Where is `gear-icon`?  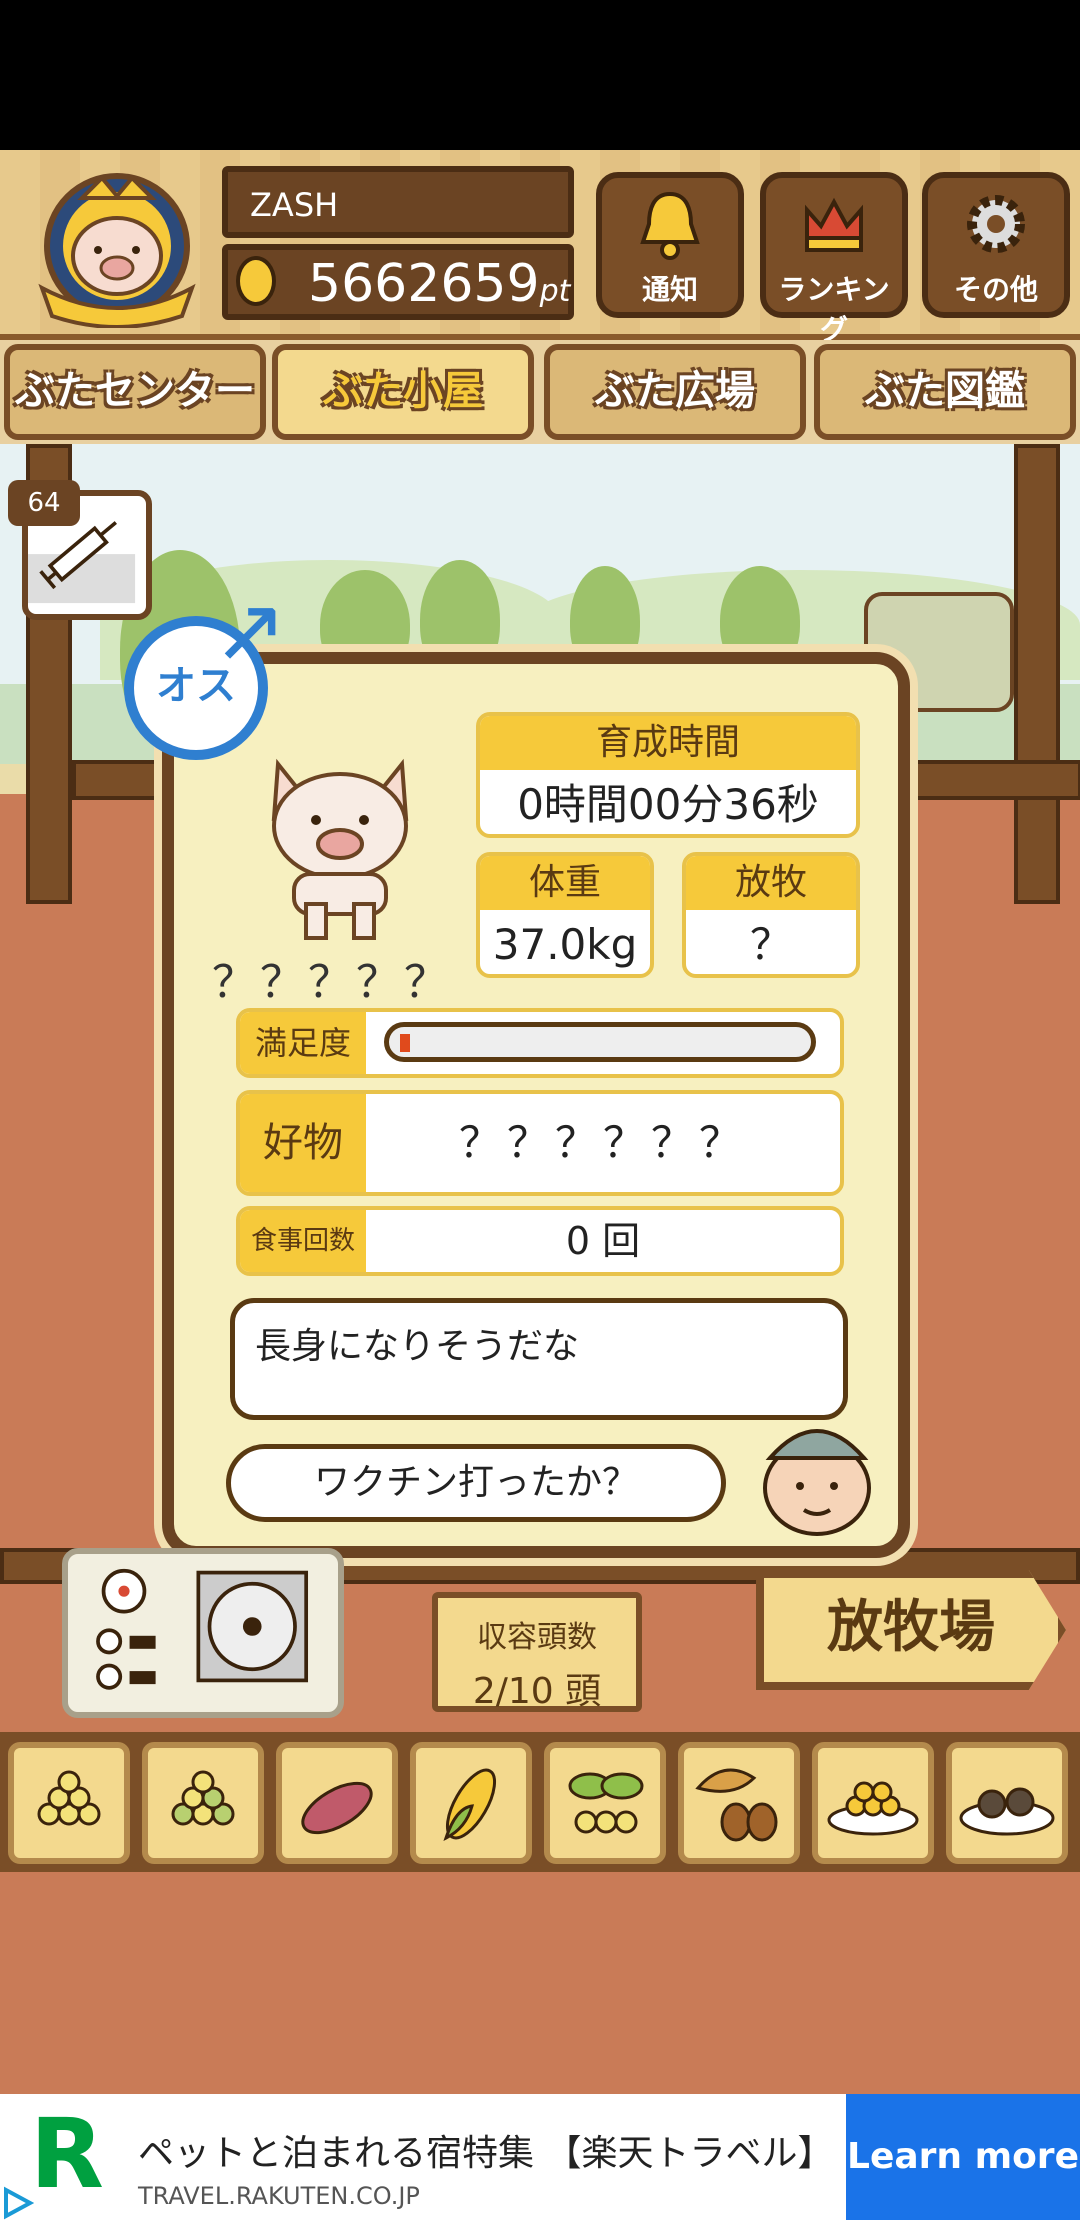 gear-icon is located at coordinates (996, 224).